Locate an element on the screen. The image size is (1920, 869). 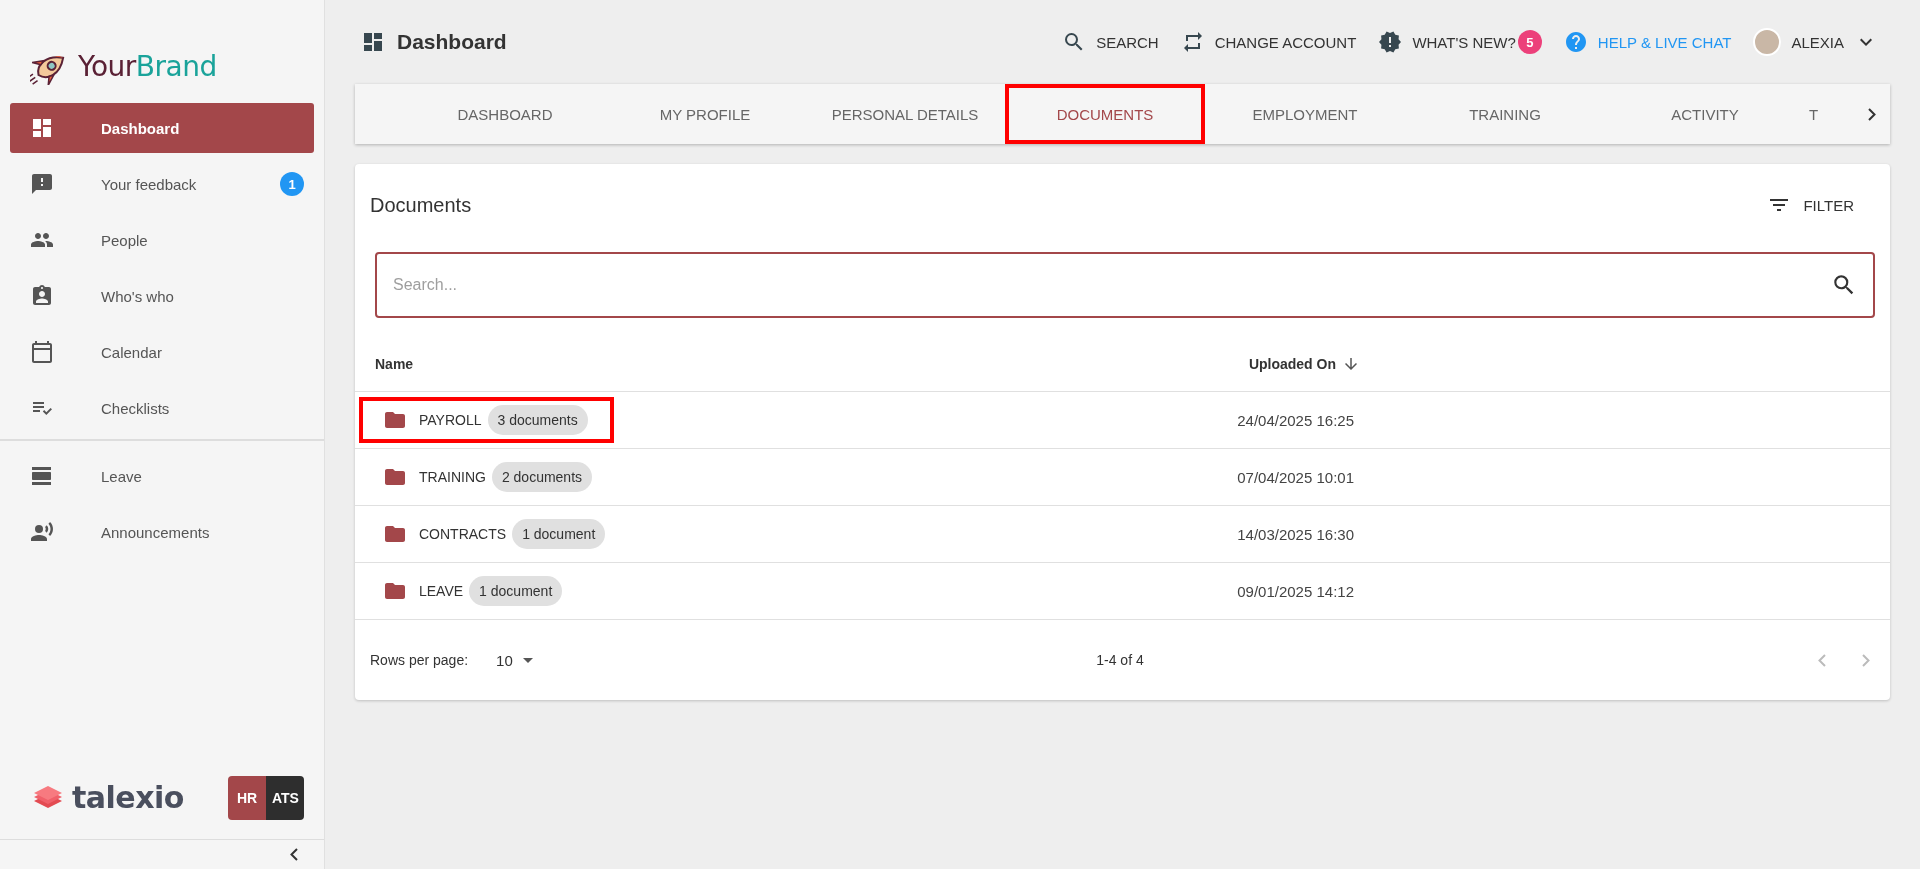
table-cell-text: 14/03/2025 16:30 is located at coordinates (1295, 534).